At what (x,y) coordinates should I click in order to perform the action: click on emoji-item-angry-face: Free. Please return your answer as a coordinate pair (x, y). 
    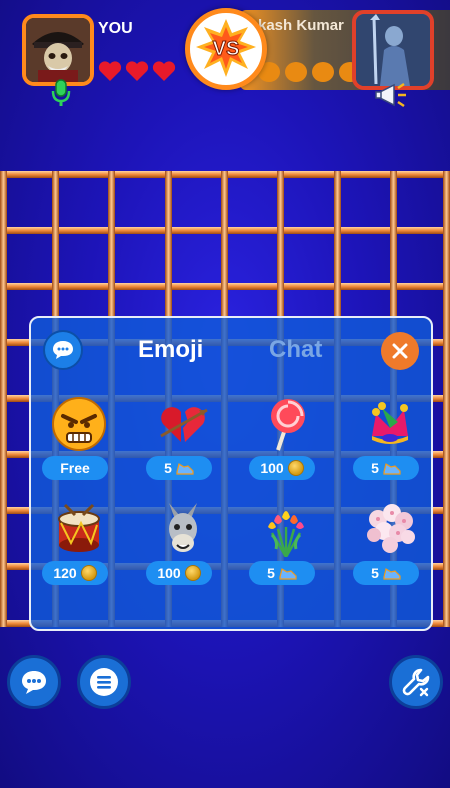
    Looking at the image, I should click on (79, 444).